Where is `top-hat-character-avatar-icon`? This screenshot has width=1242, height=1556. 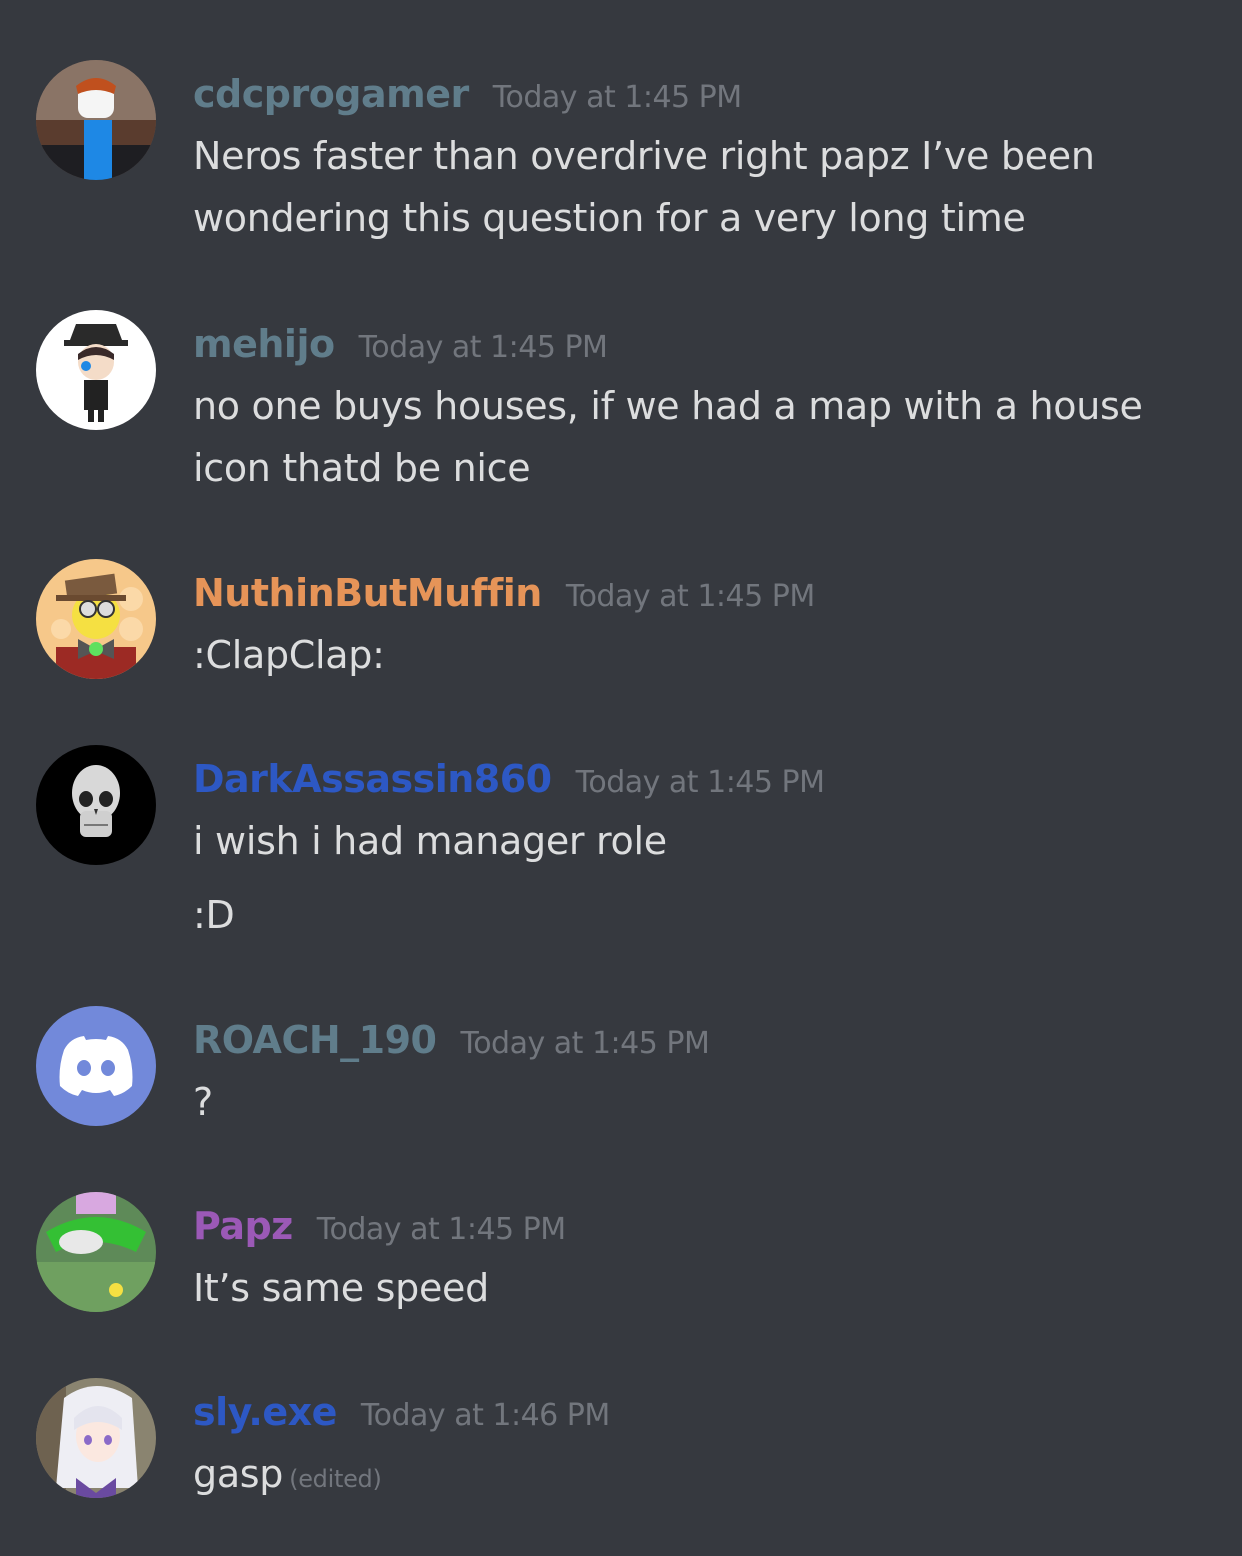 top-hat-character-avatar-icon is located at coordinates (96, 619).